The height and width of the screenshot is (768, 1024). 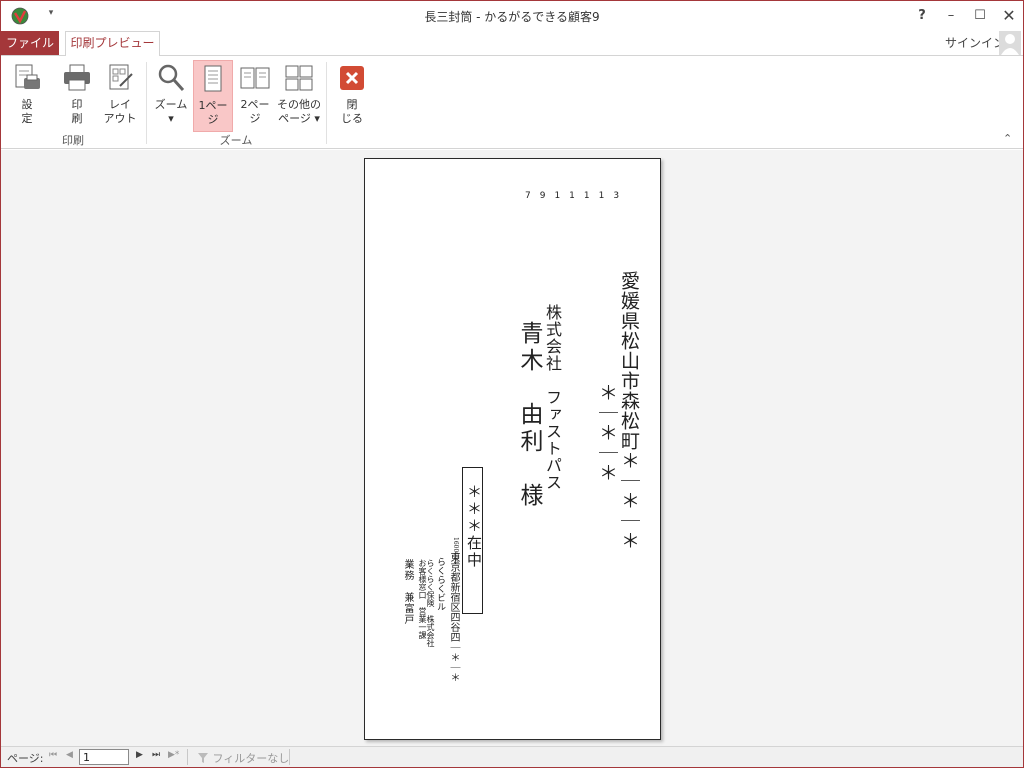 What do you see at coordinates (156, 755) in the screenshot?
I see `last-page-icon: ⏭` at bounding box center [156, 755].